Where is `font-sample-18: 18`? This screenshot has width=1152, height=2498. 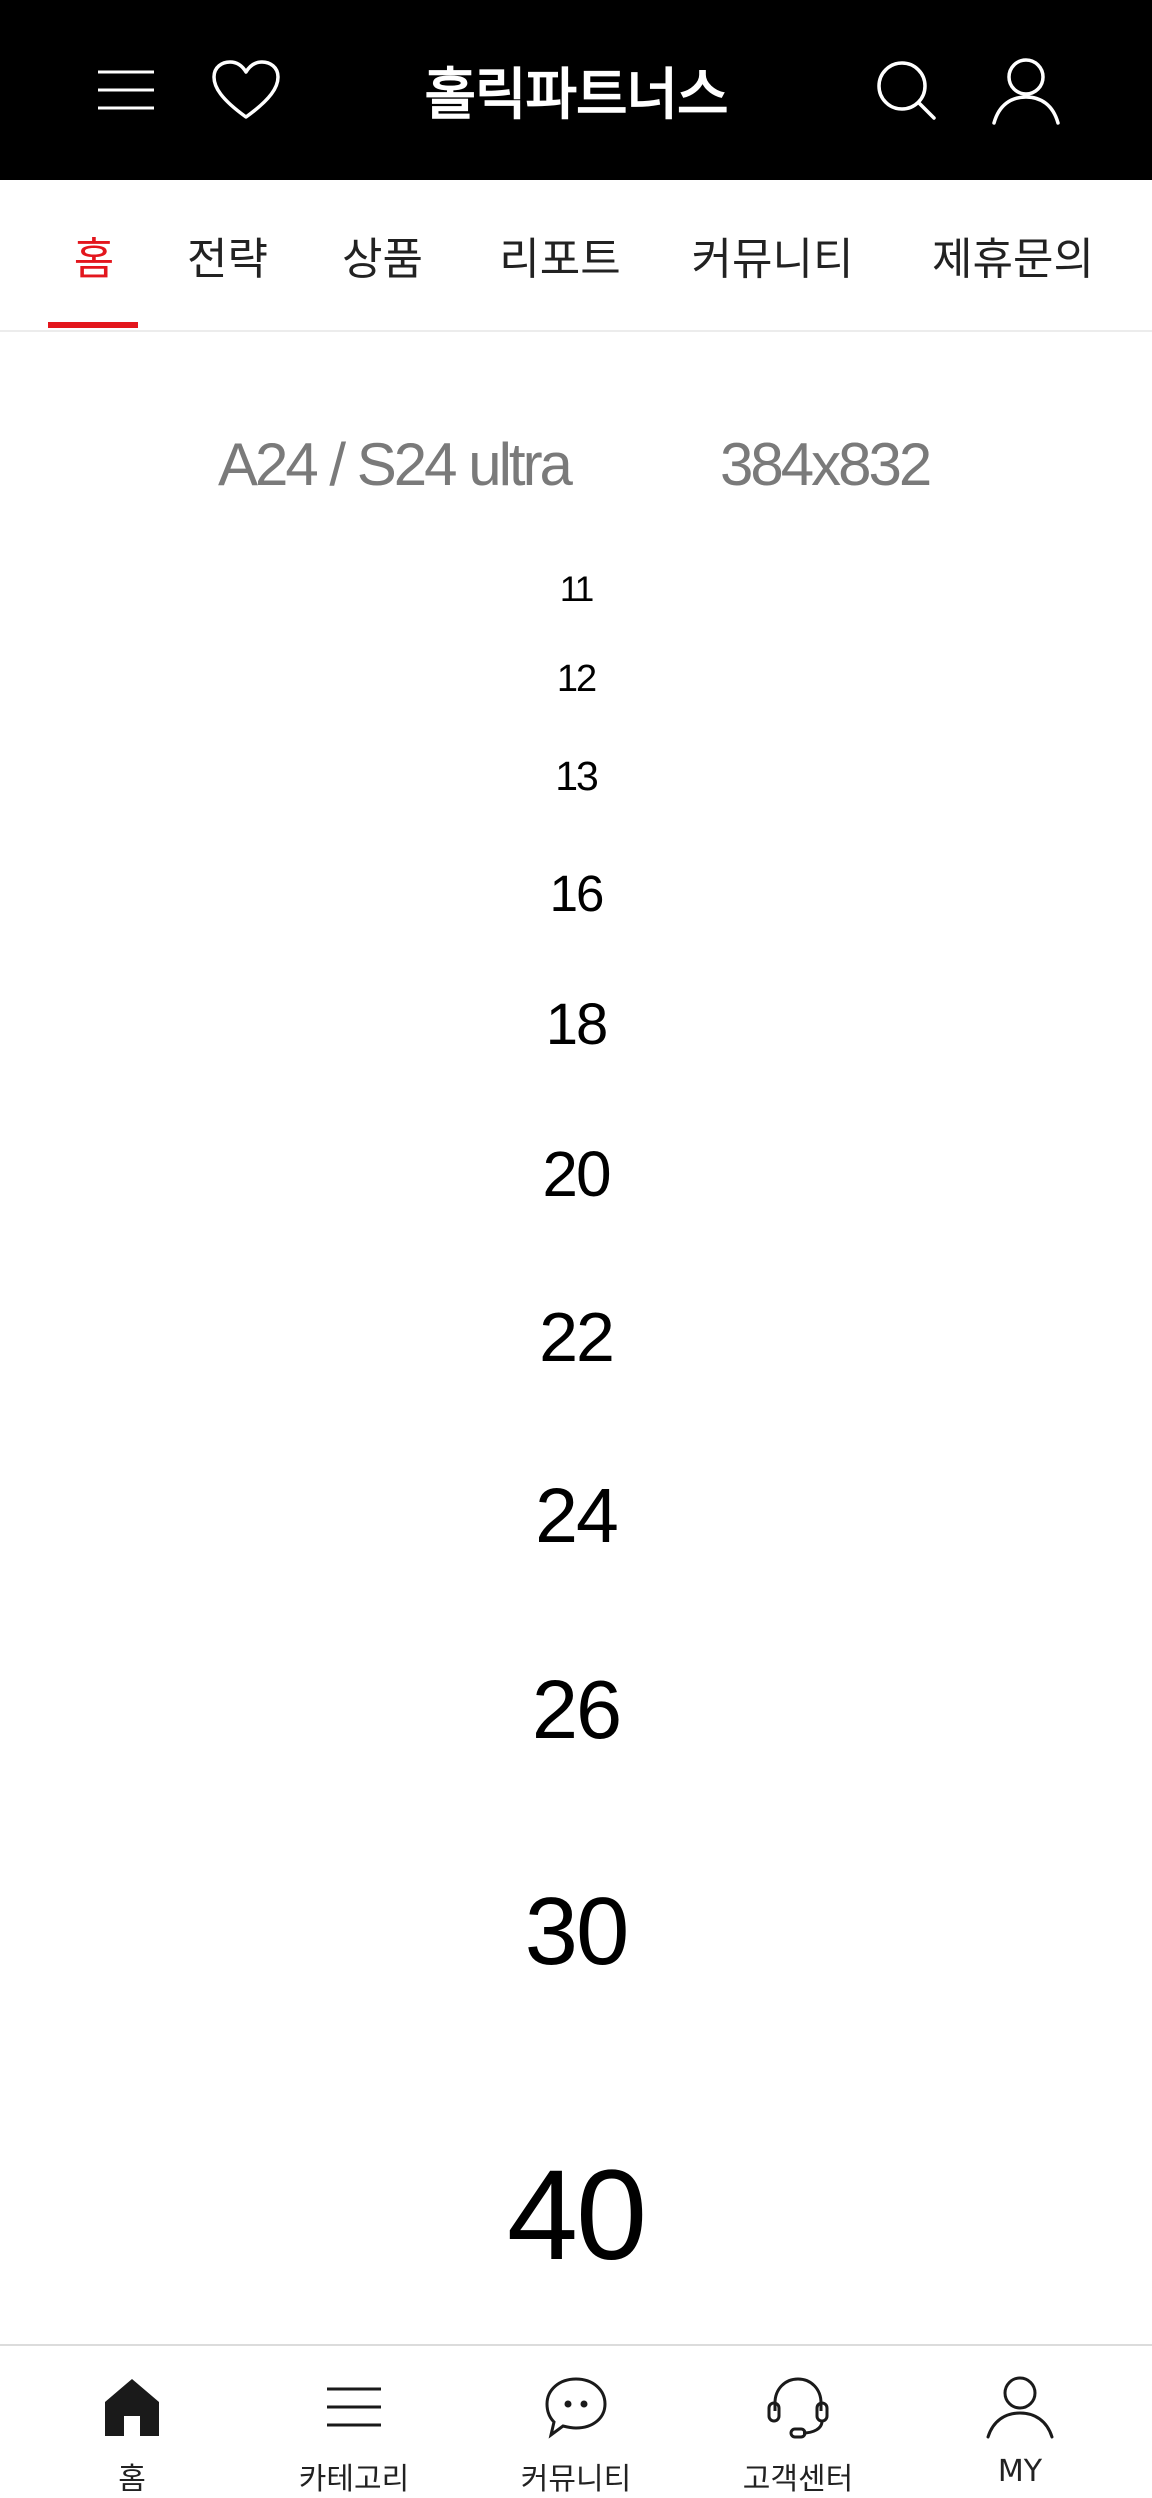
font-sample-18: 18 is located at coordinates (577, 1024).